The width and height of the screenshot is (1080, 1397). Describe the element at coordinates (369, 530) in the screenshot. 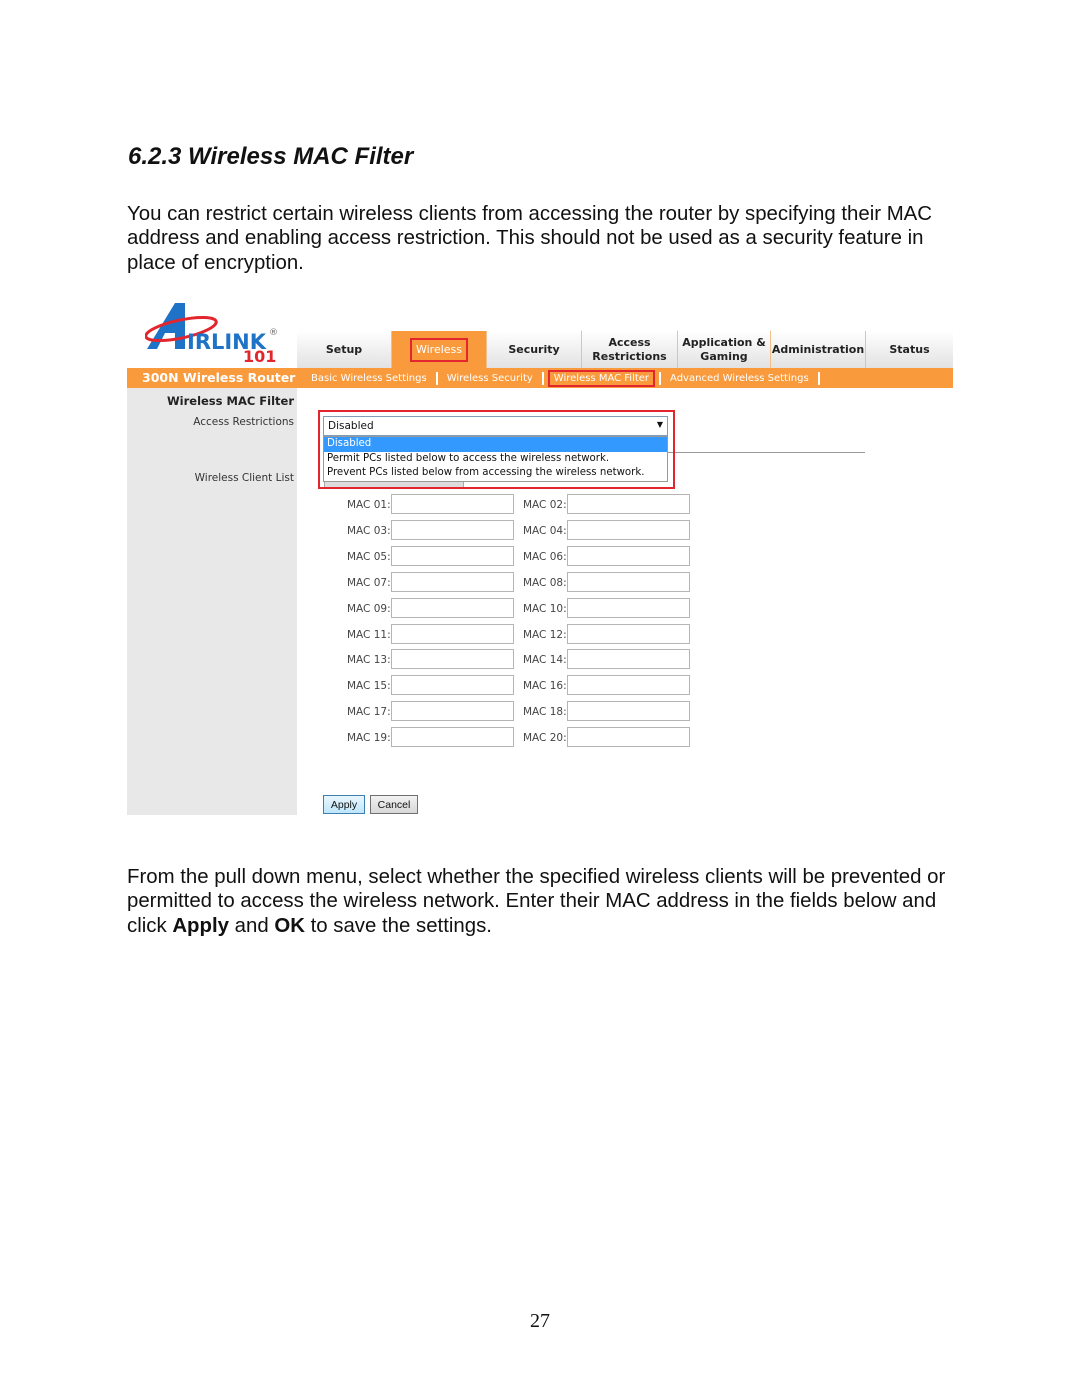

I see `mac-label: MAC 03:` at that location.